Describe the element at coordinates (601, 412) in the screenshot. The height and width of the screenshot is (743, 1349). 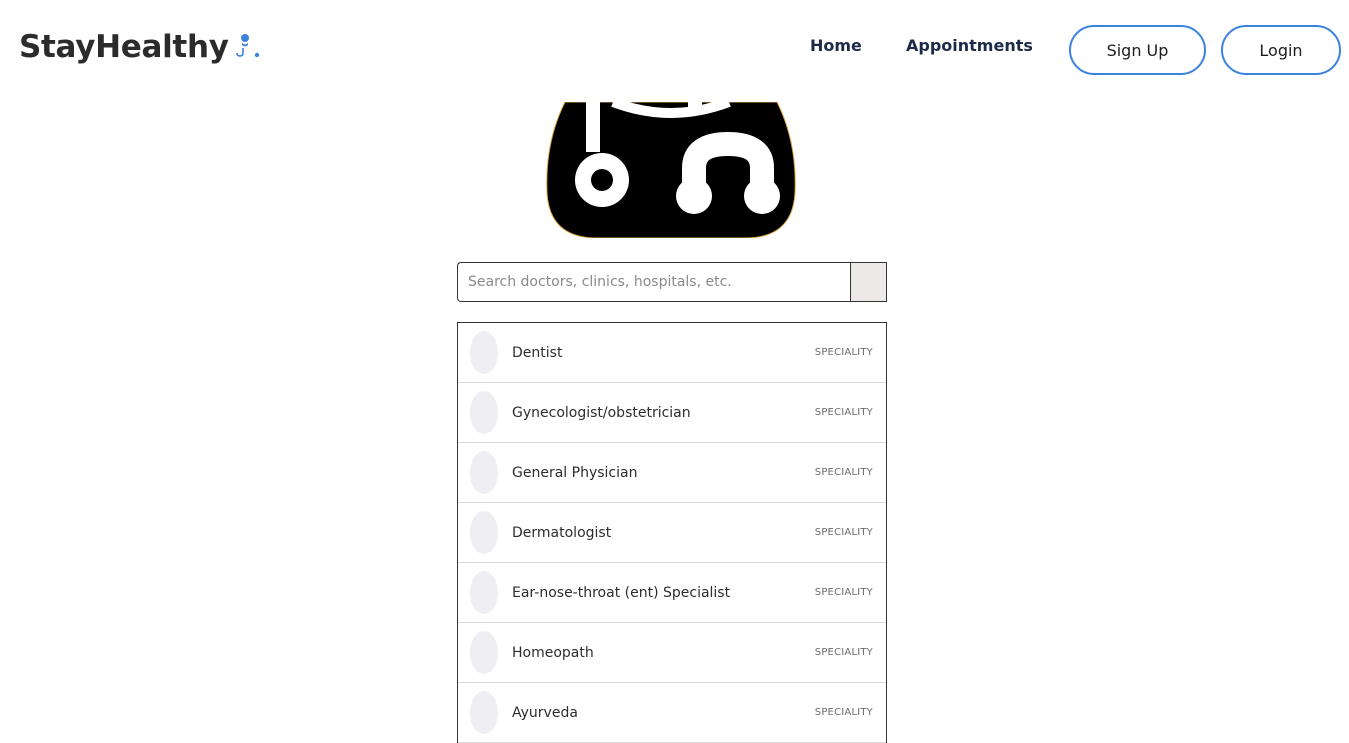
I see `result-name: Gynecologist/obstetrician` at that location.